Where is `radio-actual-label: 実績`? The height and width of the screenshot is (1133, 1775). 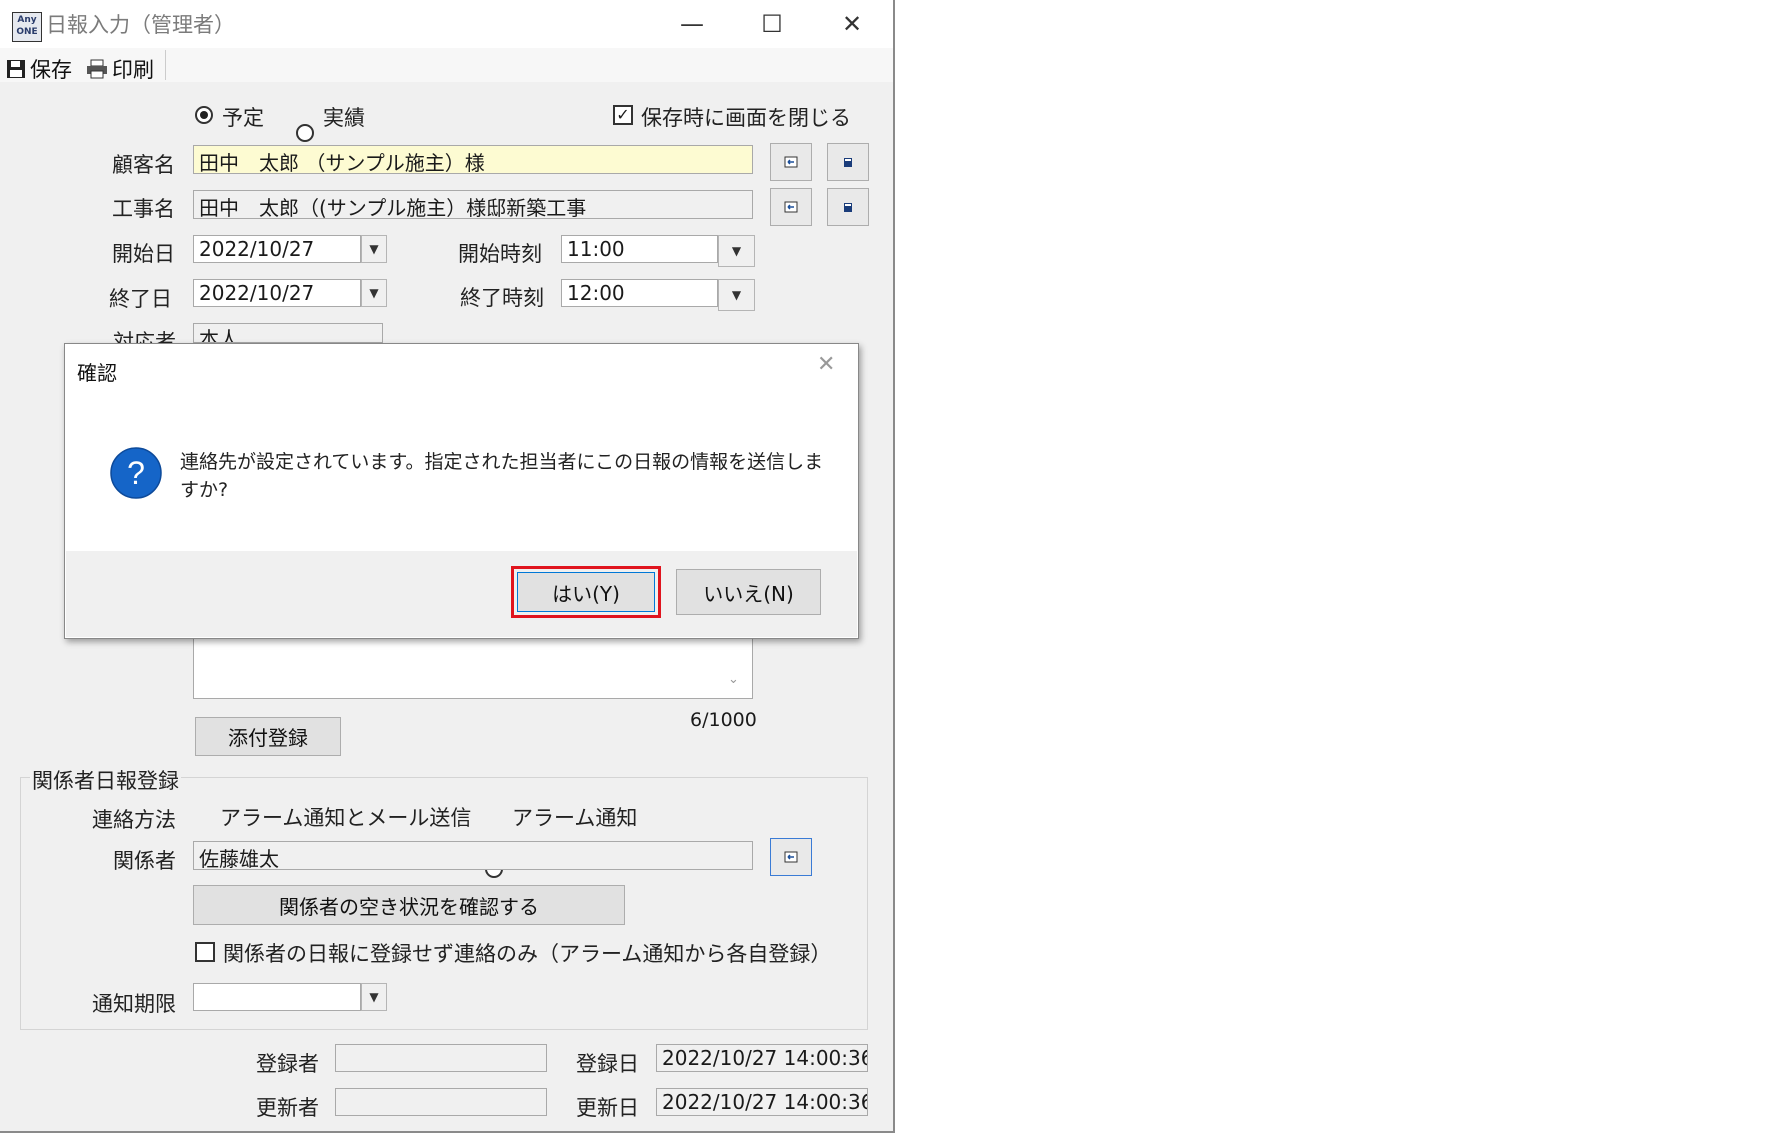
radio-actual-label: 実績 is located at coordinates (344, 118).